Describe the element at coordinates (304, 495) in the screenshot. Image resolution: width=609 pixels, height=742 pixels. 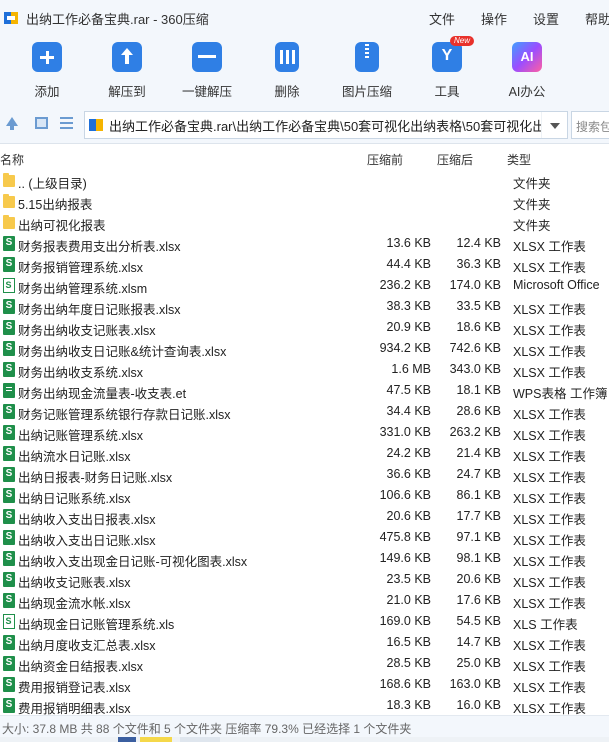
I see `file-row: 出纳日记账系统.xlsx 106.6 KB 86.1 KB XLSX 工作表` at that location.